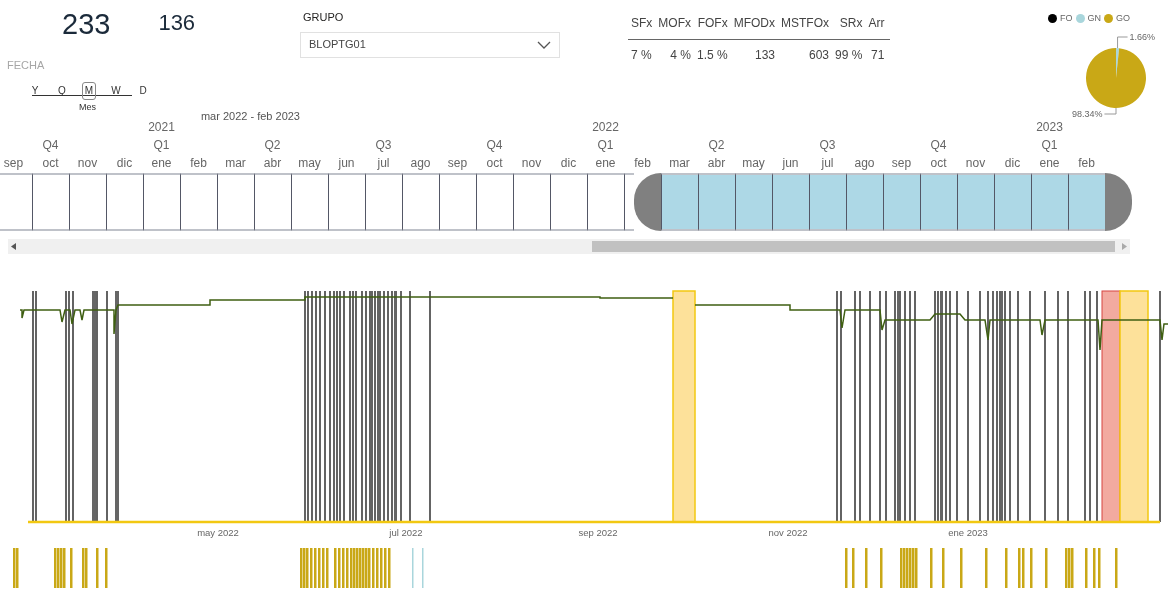 The image size is (1174, 595). Describe the element at coordinates (116, 90) in the screenshot. I see `granularity-option: W` at that location.